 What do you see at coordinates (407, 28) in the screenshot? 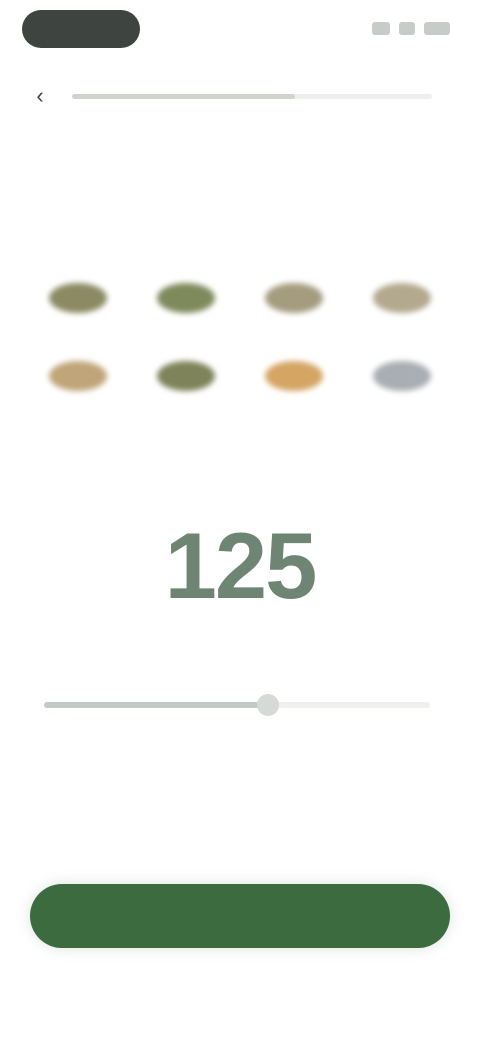
I see `wifi-icon` at bounding box center [407, 28].